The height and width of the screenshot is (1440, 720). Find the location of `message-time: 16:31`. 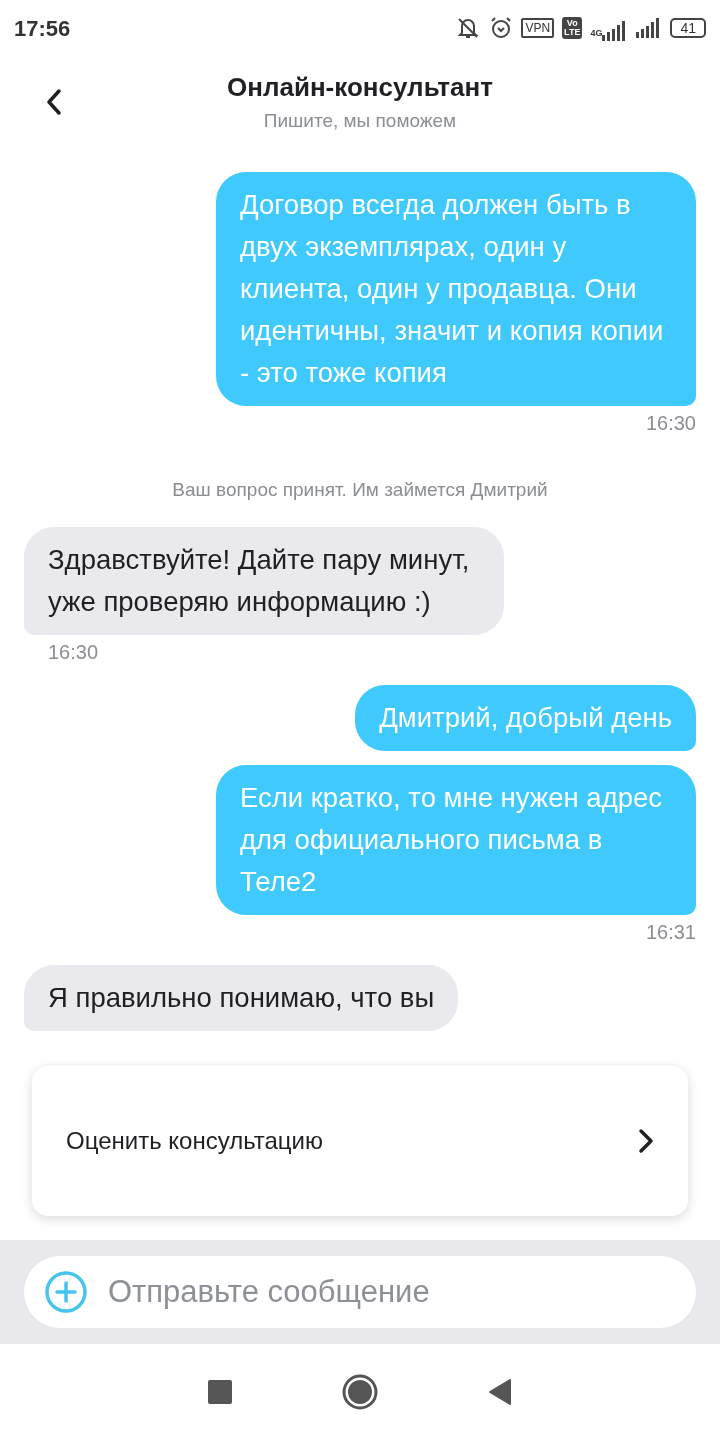

message-time: 16:31 is located at coordinates (670, 932).